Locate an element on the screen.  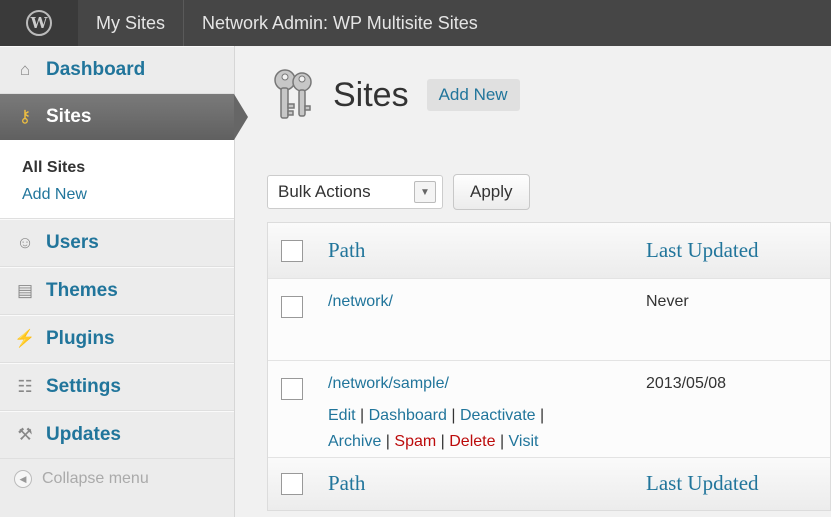
sites-submenu: All Sites Add New is located at coordinates (117, 179).